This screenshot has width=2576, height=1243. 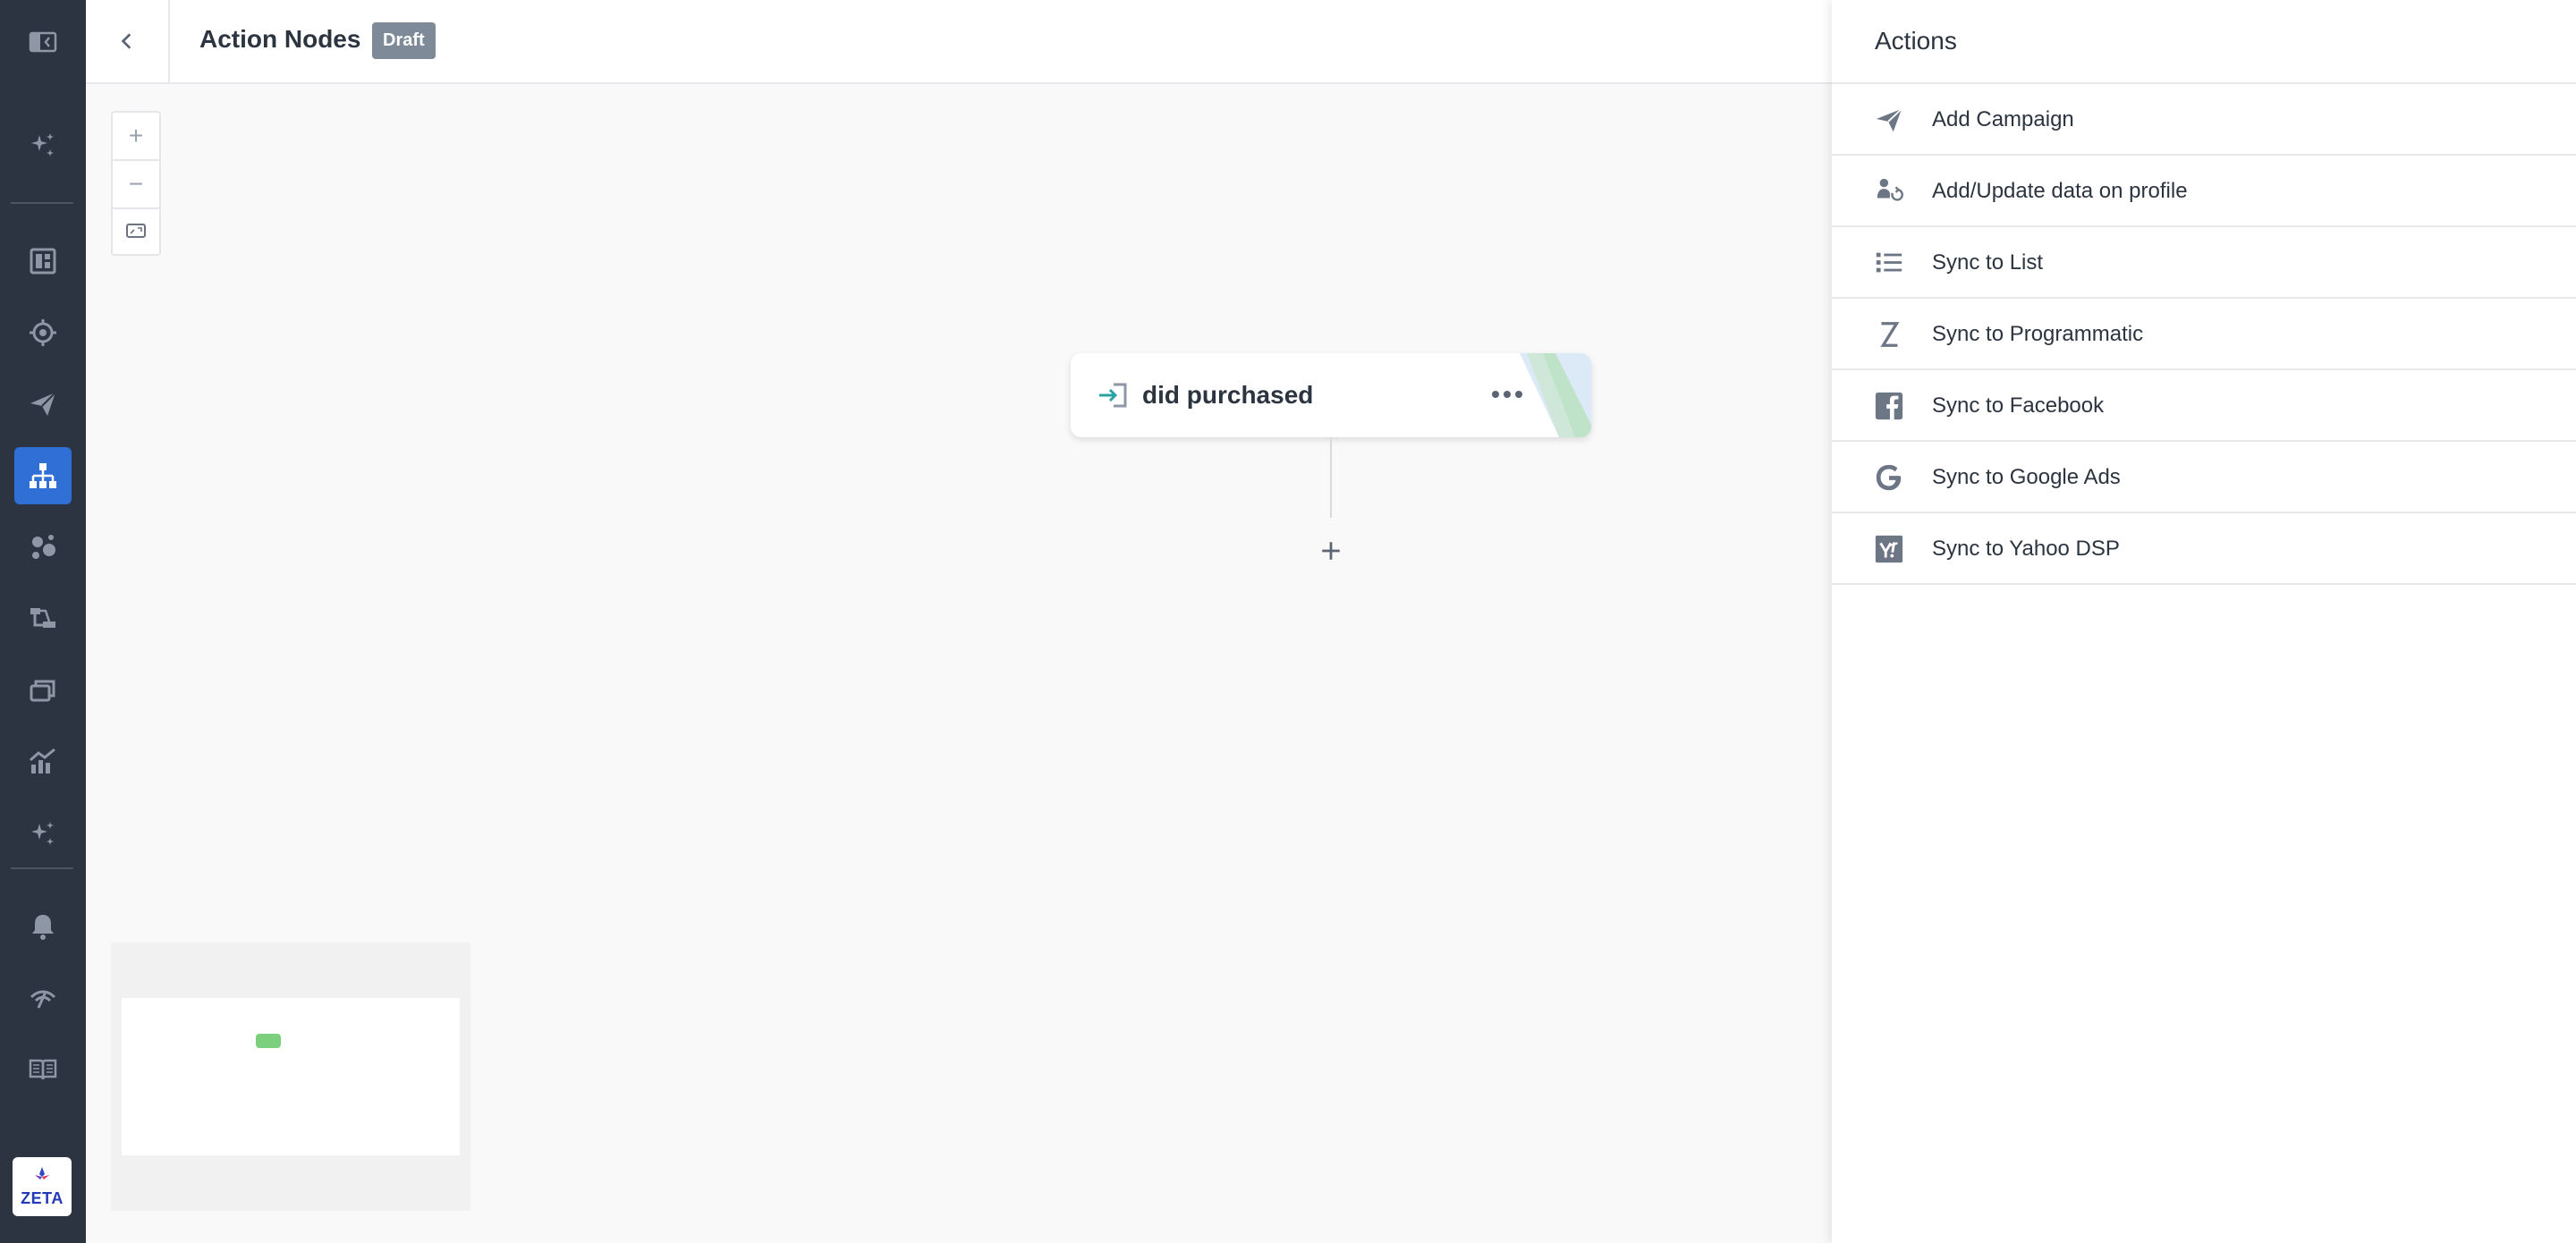 I want to click on node-accent-decoration, so click(x=1555, y=395).